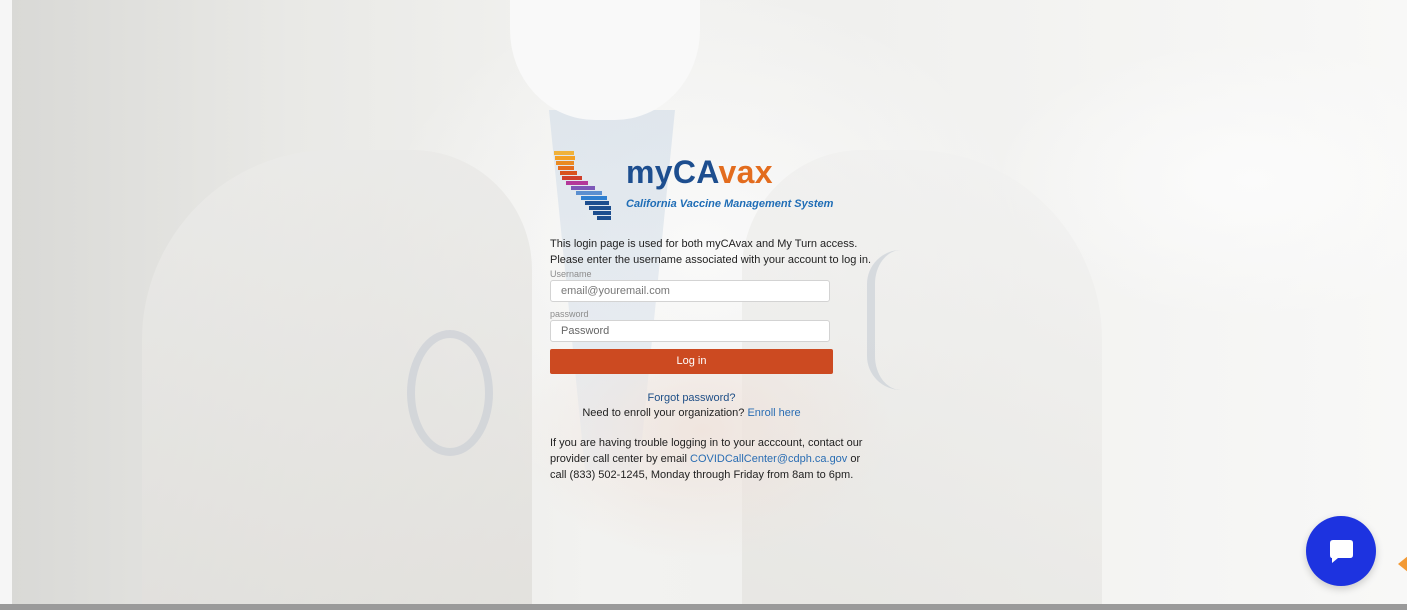  I want to click on password-label: password, so click(569, 314).